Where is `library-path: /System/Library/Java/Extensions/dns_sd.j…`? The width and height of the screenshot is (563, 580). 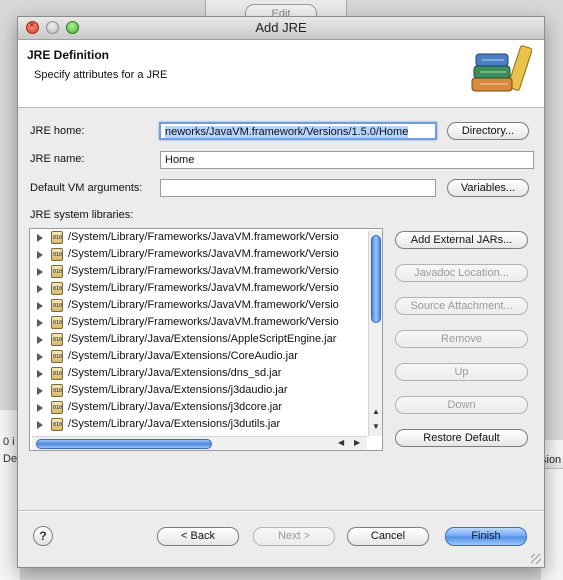
library-path: /System/Library/Java/Extensions/dns_sd.j… is located at coordinates (175, 373).